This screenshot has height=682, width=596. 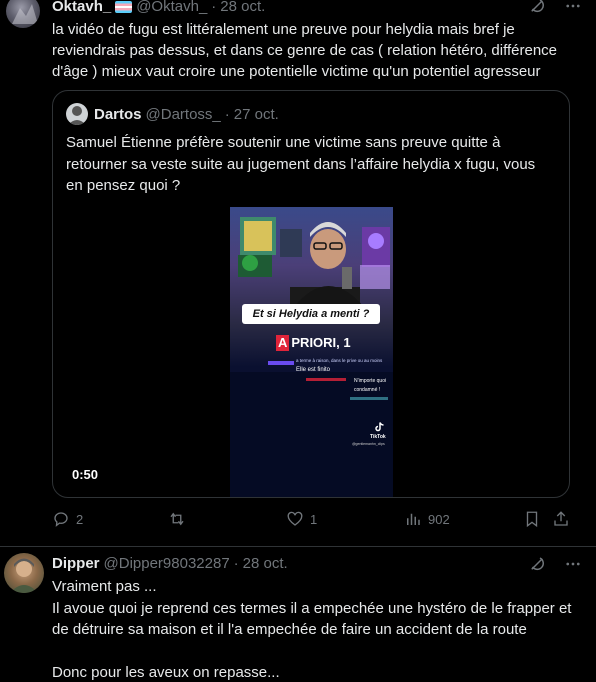 I want to click on share-icon, so click(x=561, y=519).